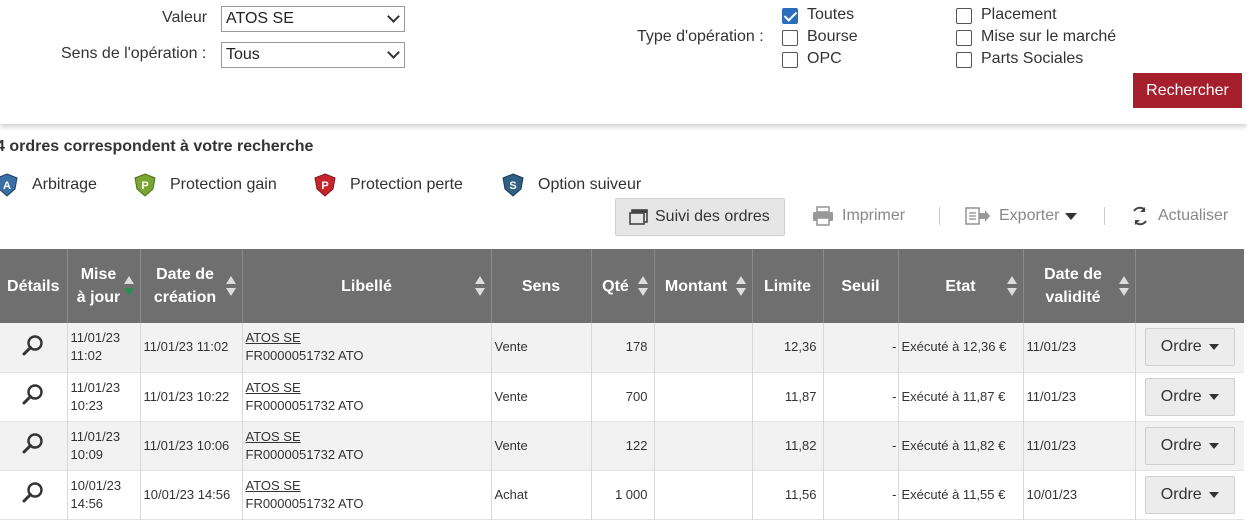 The image size is (1247, 532). I want to click on header-sens: Sens, so click(541, 286).